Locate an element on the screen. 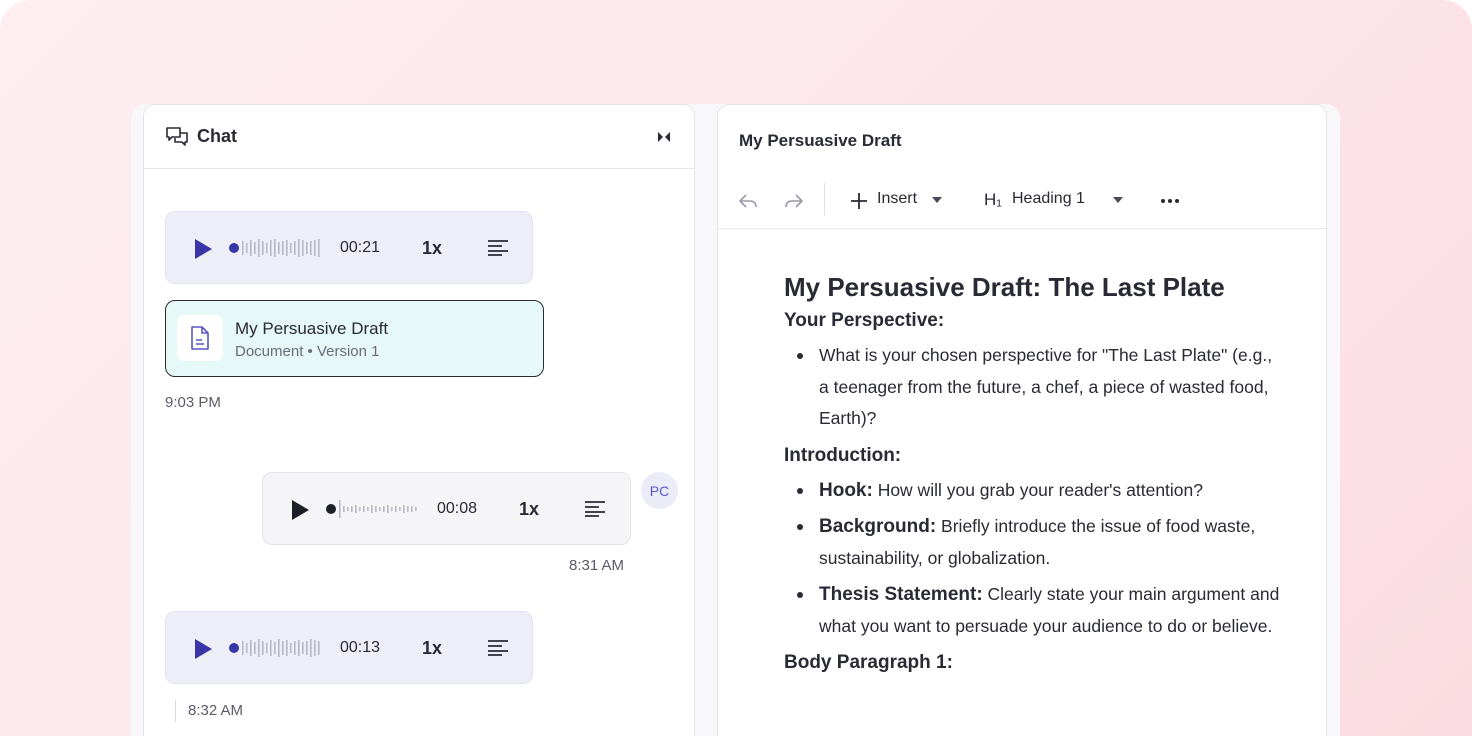  document-card-title: My Persuasive Draft is located at coordinates (312, 328).